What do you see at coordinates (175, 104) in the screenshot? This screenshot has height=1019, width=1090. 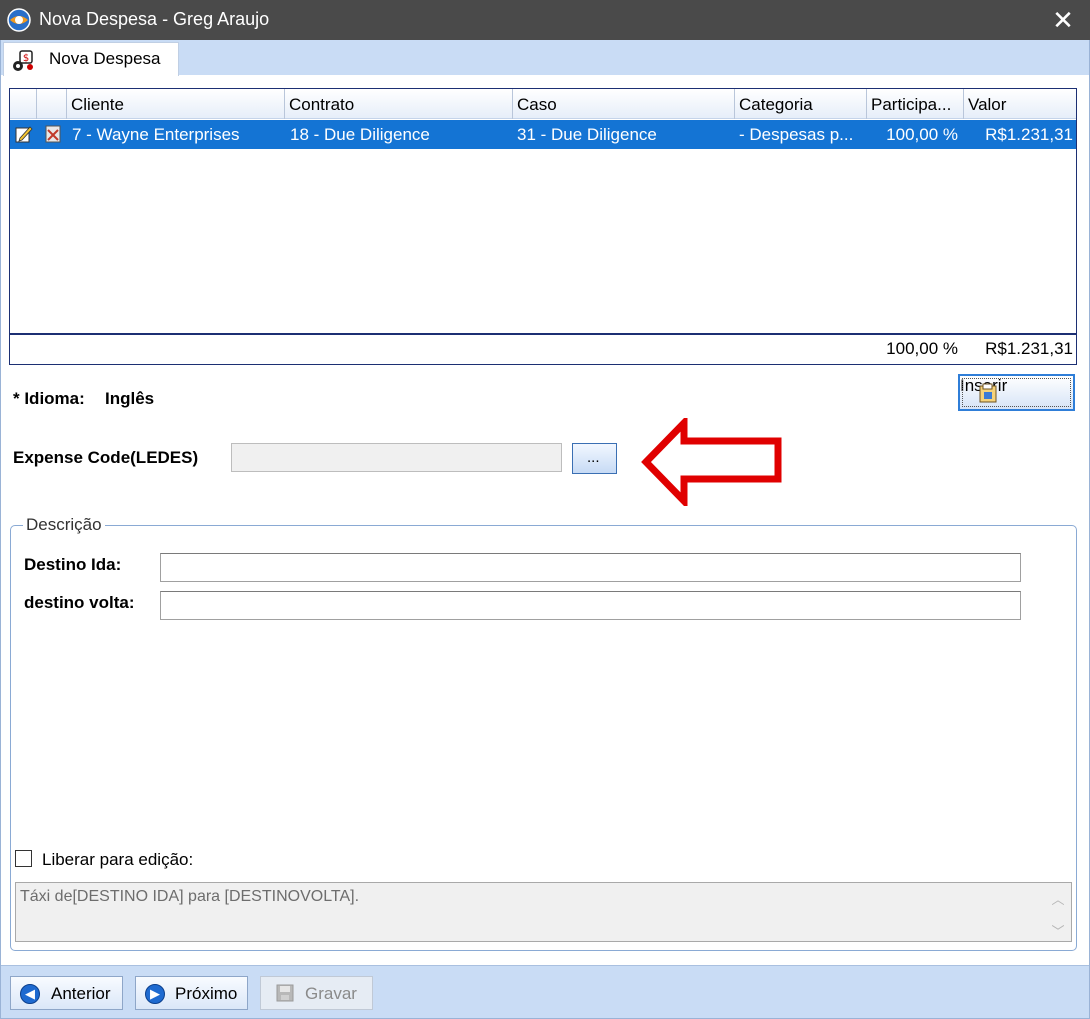 I see `column-header-cliente: Cliente` at bounding box center [175, 104].